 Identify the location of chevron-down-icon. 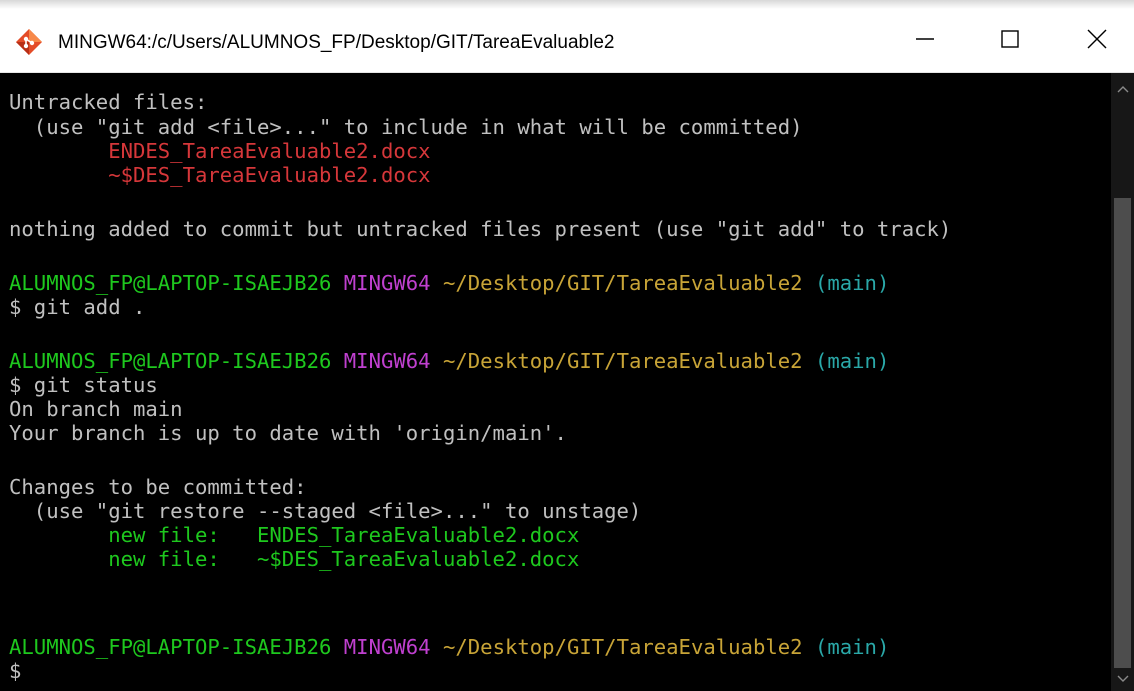
(1123, 677).